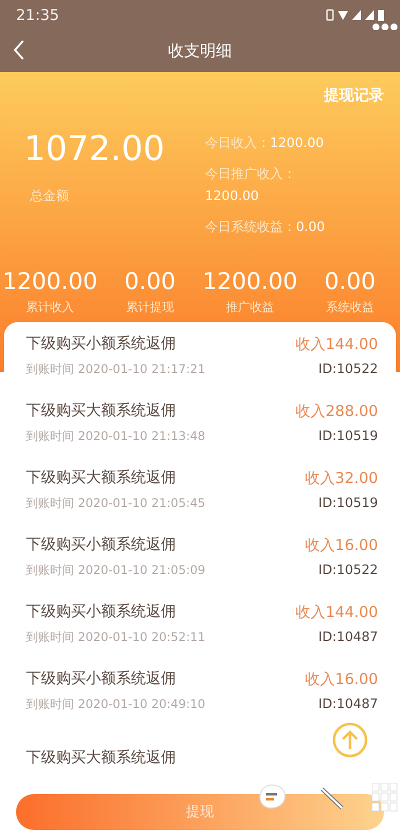 Image resolution: width=400 pixels, height=839 pixels. I want to click on total-amount: 1072.00, so click(94, 149).